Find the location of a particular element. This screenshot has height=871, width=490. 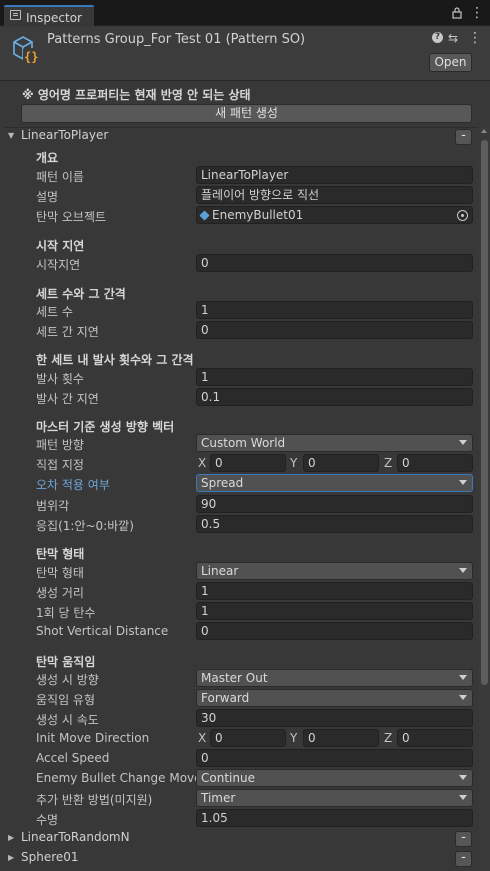

move-type-label: 움직임 유형 is located at coordinates (66, 700).